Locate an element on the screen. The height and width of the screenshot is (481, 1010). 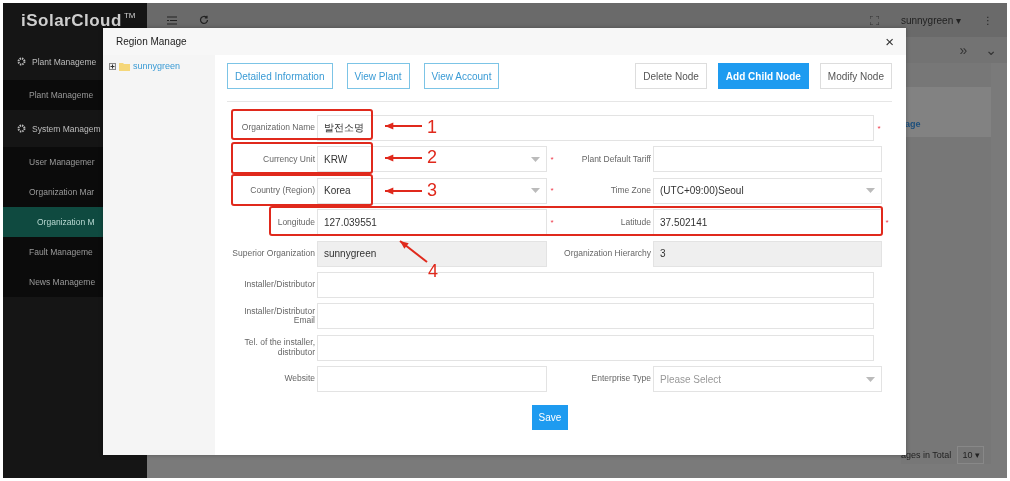
expand-icon is located at coordinates (112, 66).